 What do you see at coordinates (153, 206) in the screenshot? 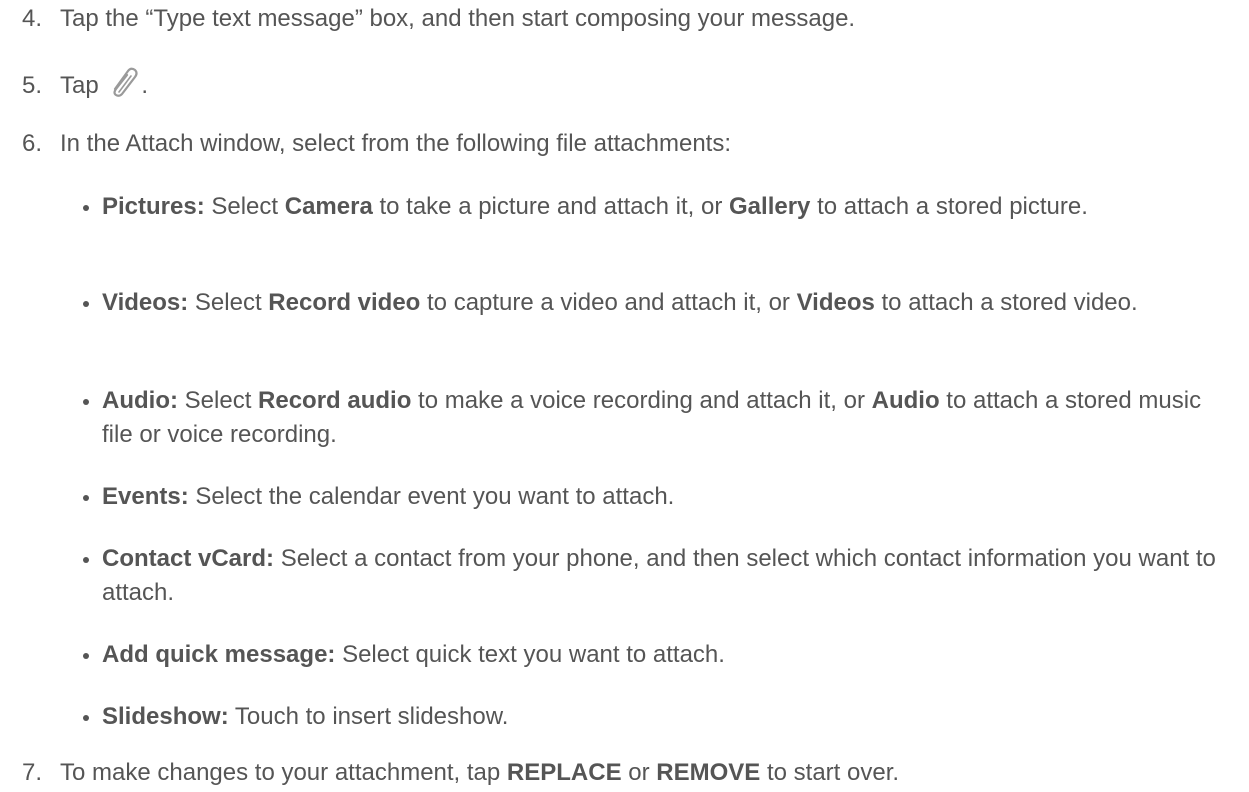
I see `item-label: Pictures:` at bounding box center [153, 206].